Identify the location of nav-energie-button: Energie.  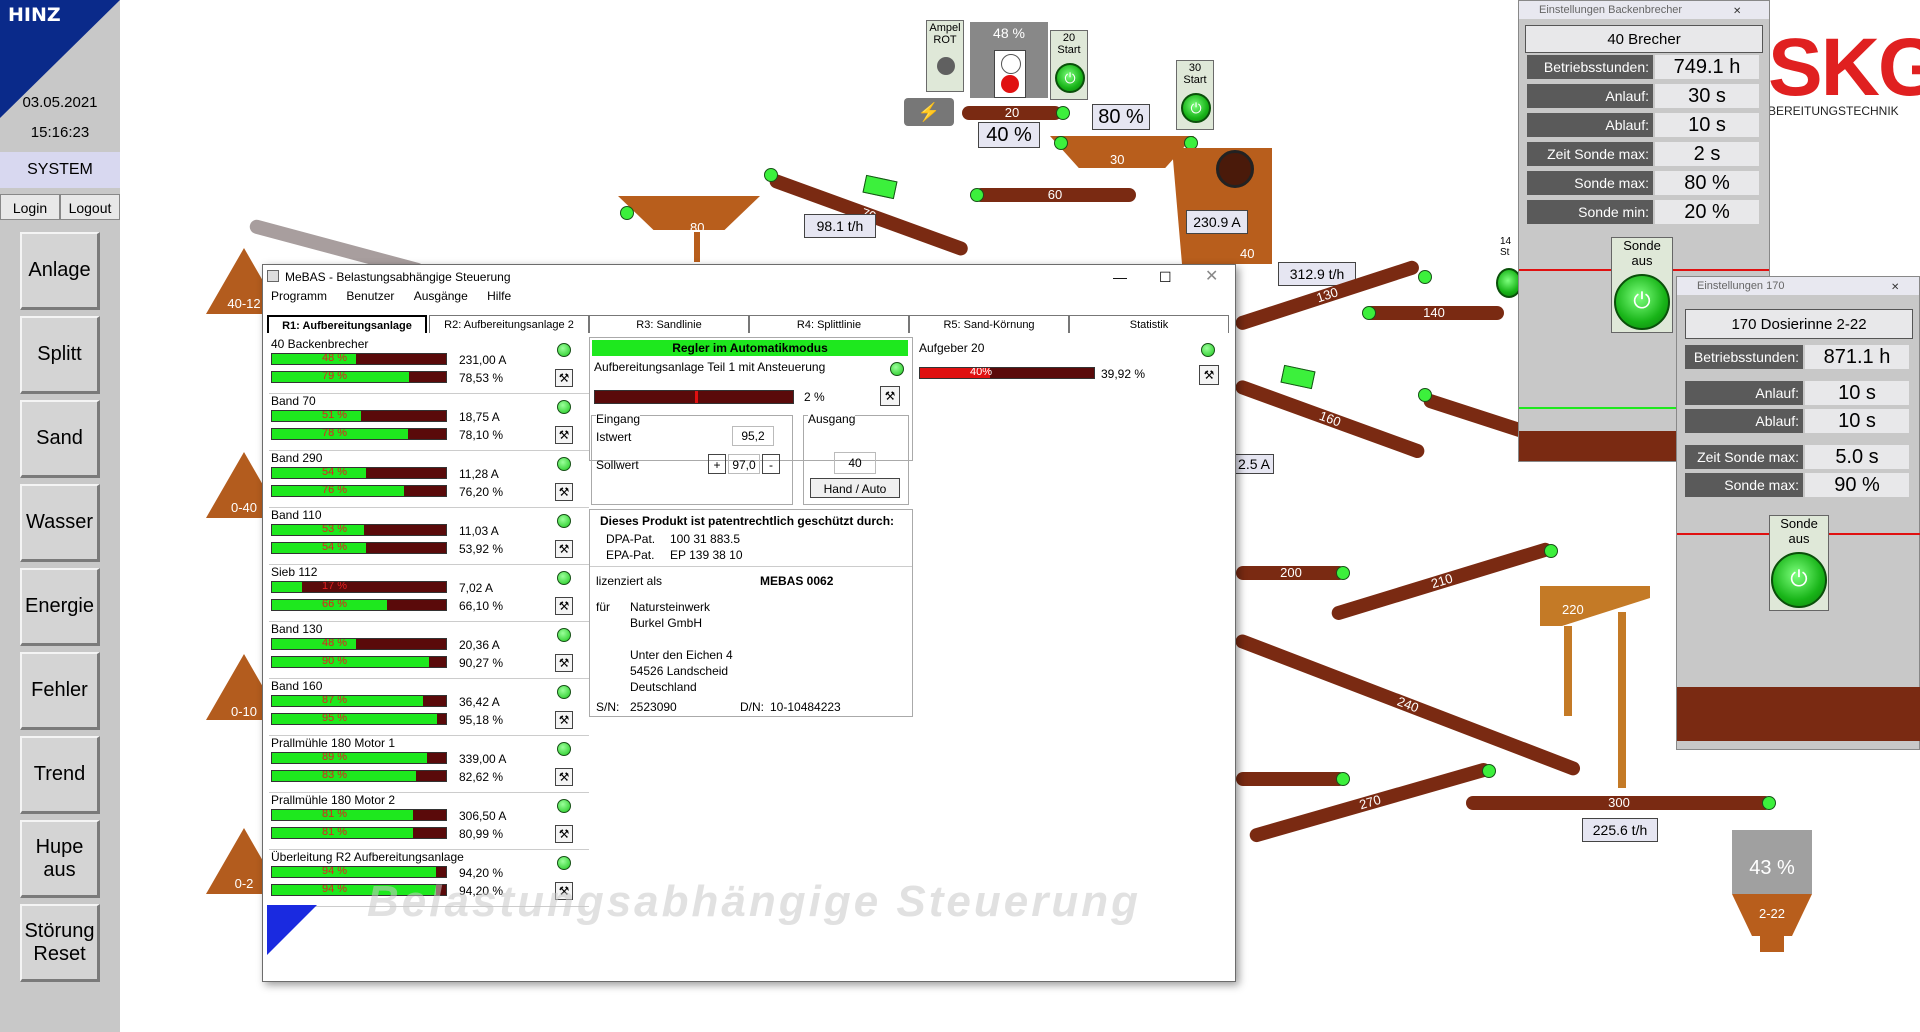
(60, 607).